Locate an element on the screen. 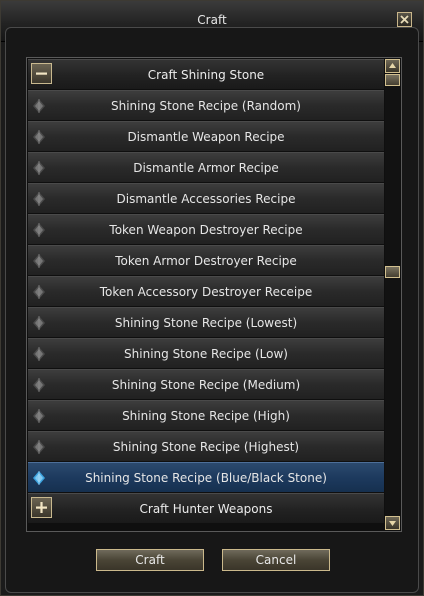 Image resolution: width=424 pixels, height=596 pixels. recipe-row: Shining Stone Recipe (Lowest) is located at coordinates (206, 322).